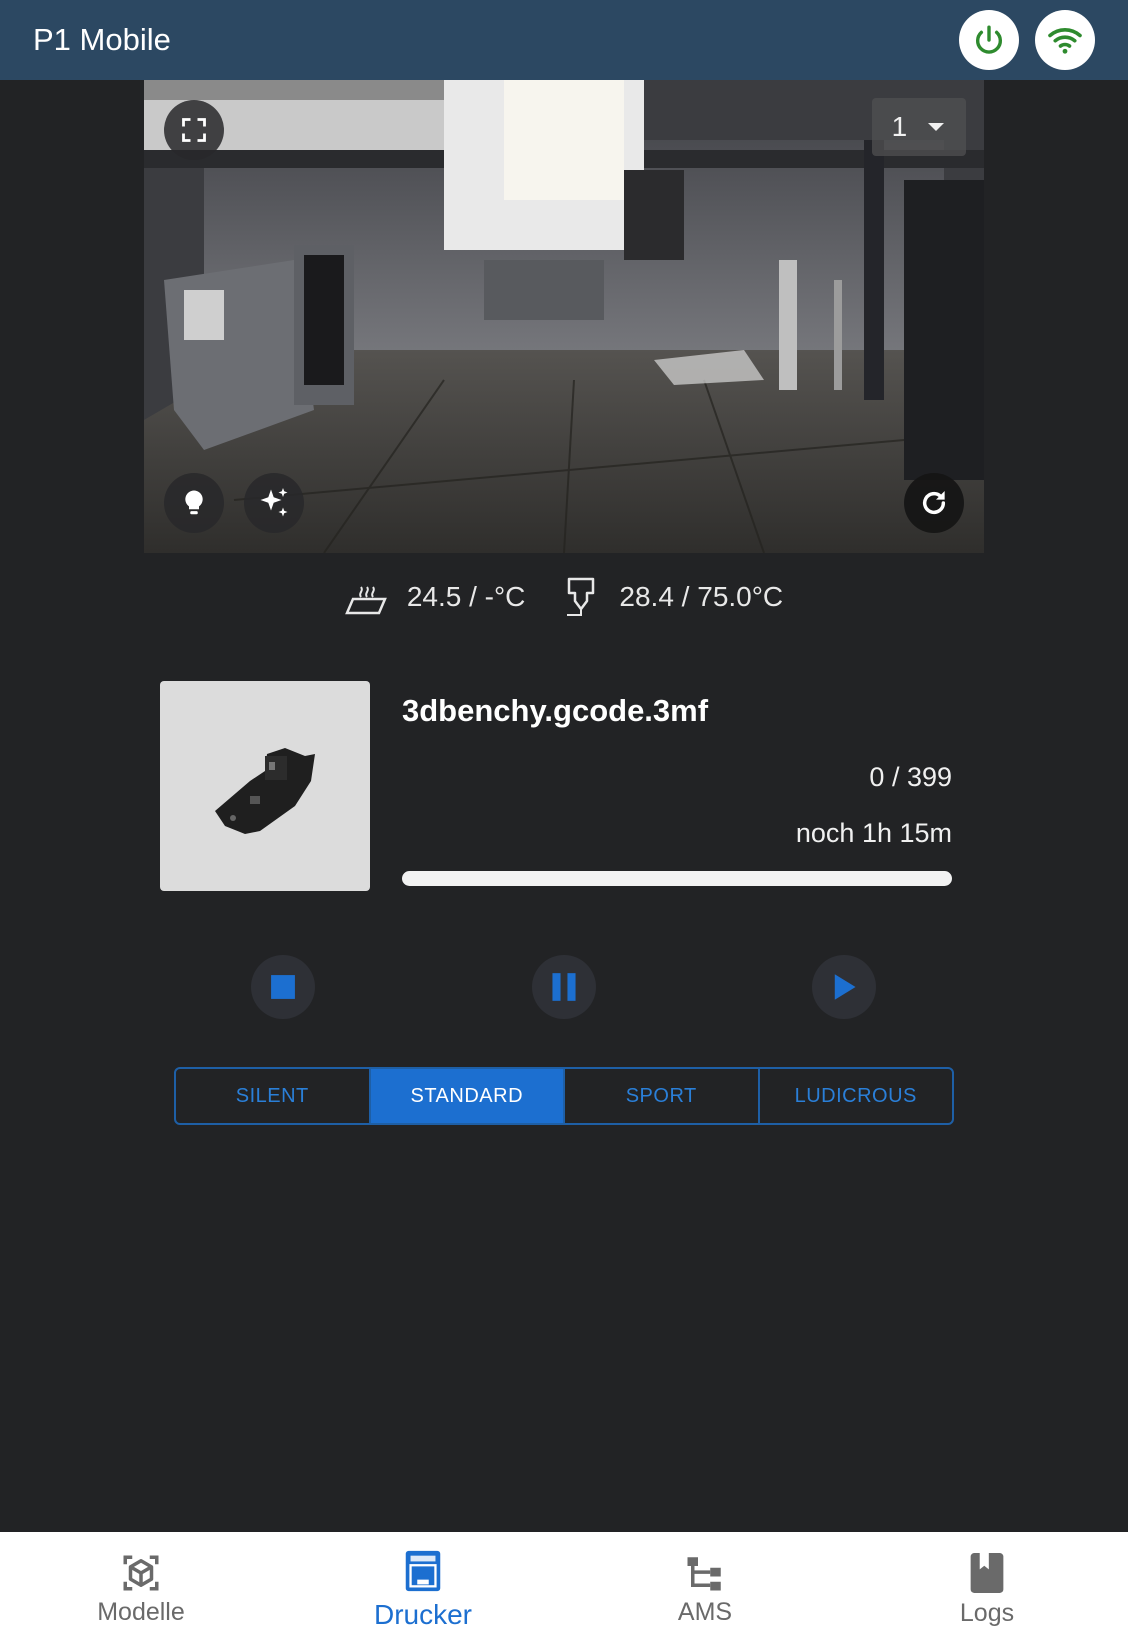 This screenshot has height=1646, width=1128. Describe the element at coordinates (141, 1611) in the screenshot. I see `nav-label-modelle: Modelle` at that location.